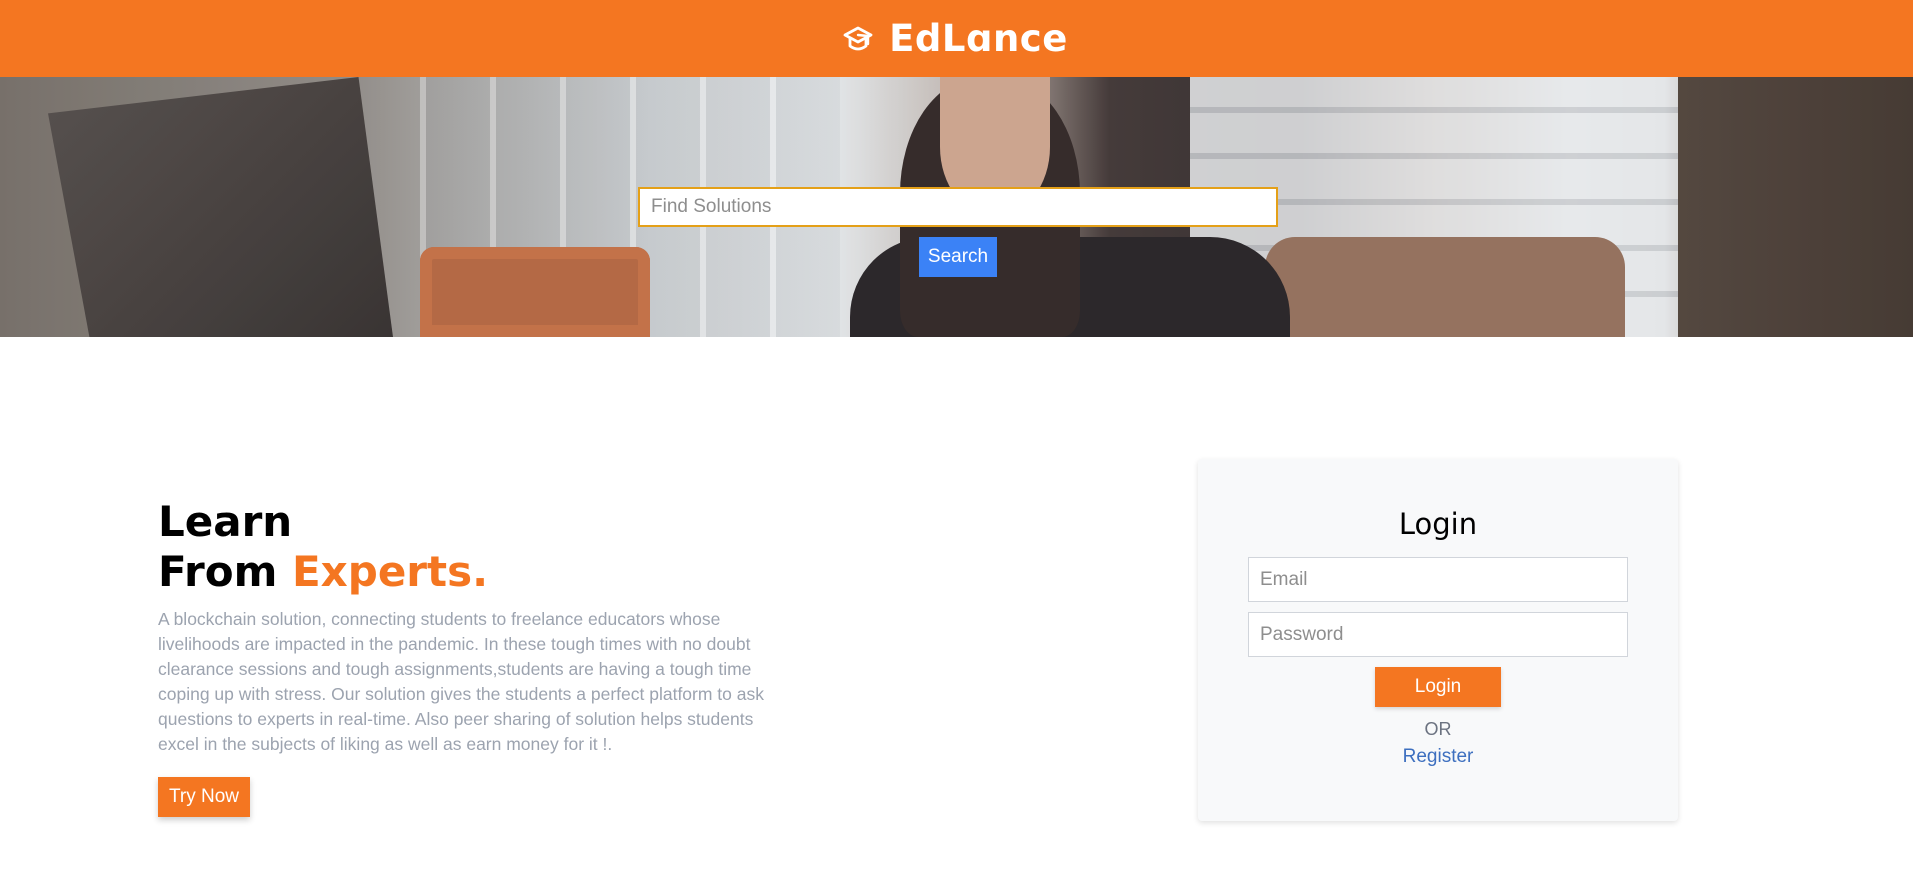  Describe the element at coordinates (978, 38) in the screenshot. I see `brand-name: EdLɑnce` at that location.